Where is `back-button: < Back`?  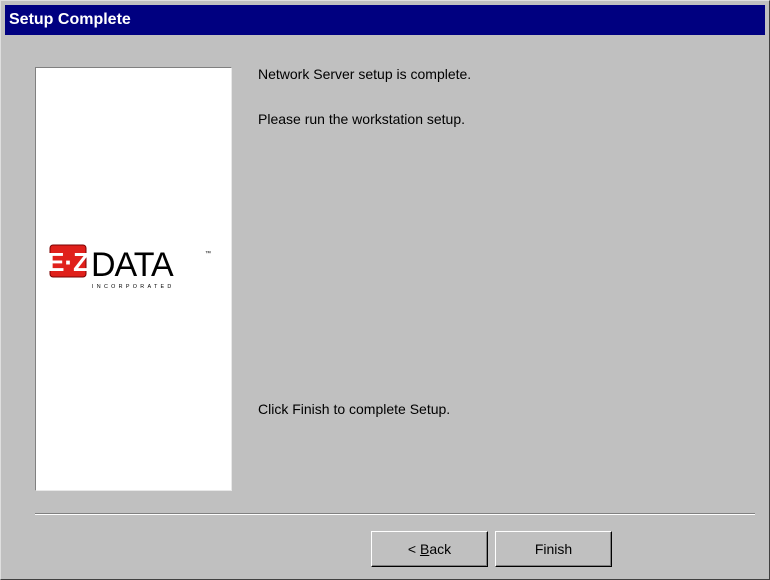
back-button: < Back is located at coordinates (429, 549).